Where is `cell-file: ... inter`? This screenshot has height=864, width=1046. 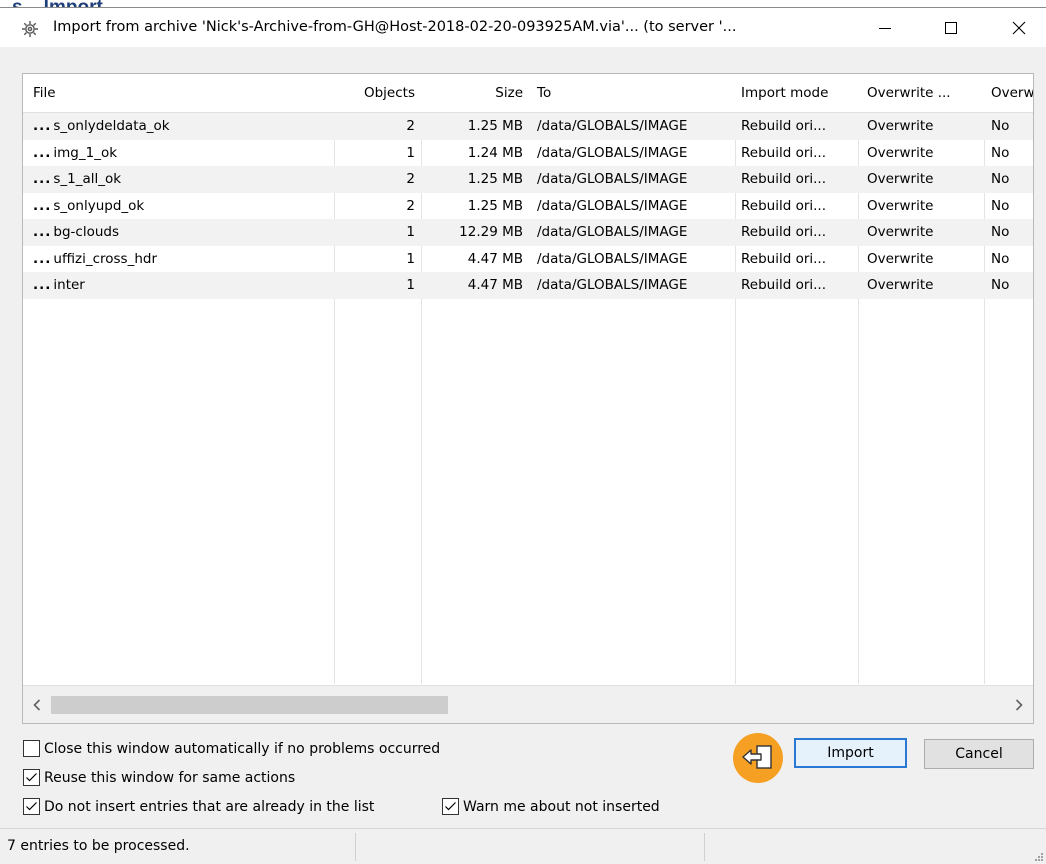 cell-file: ... inter is located at coordinates (177, 285).